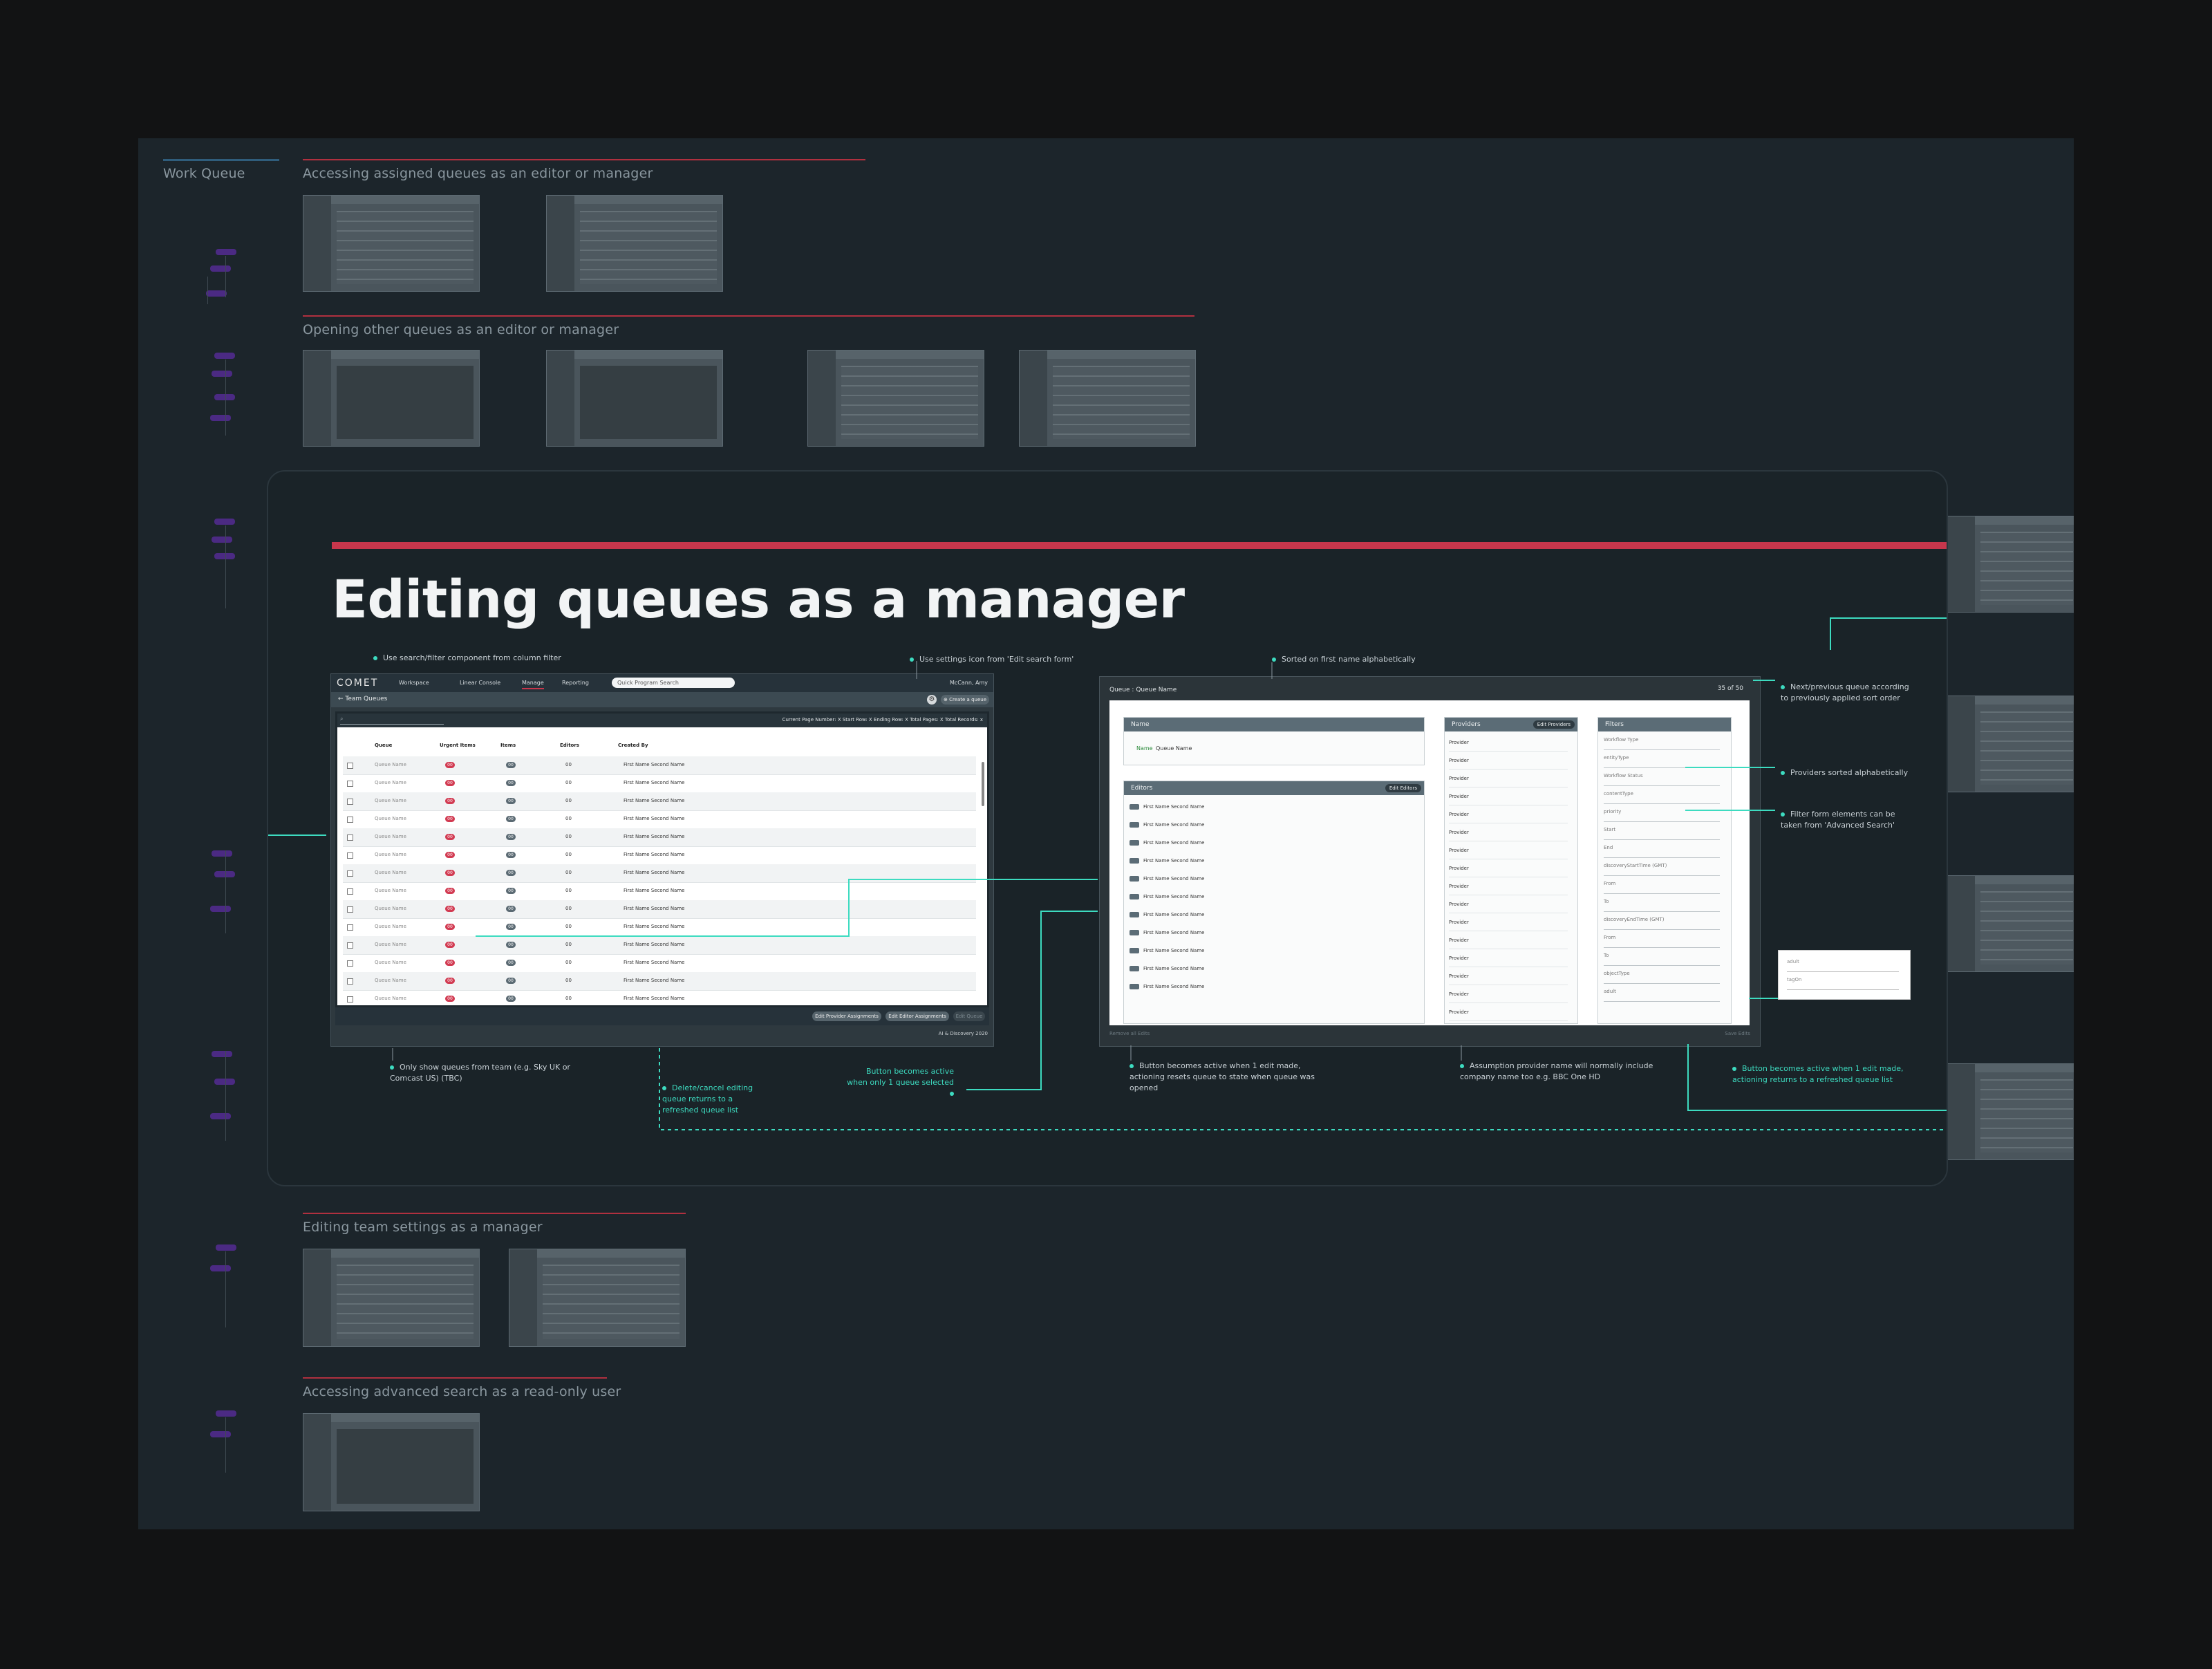 This screenshot has height=1669, width=2212. Describe the element at coordinates (423, 1227) in the screenshot. I see `section-title-team-settings: Editing team settings as a manager` at that location.